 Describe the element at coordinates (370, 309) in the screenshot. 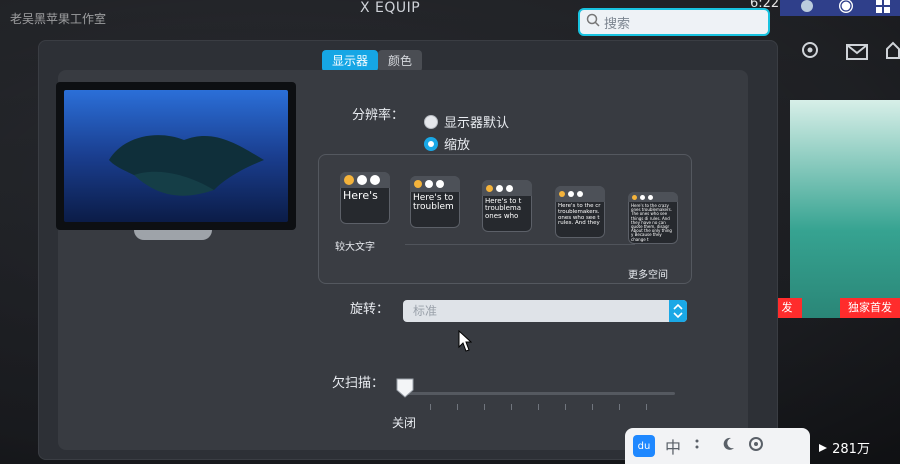

I see `rotation-label: 旋转：` at that location.